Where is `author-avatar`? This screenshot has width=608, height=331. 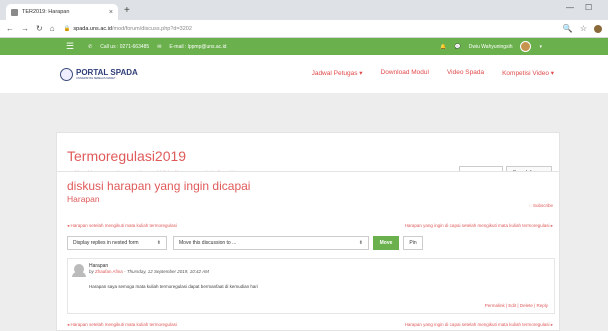
author-avatar is located at coordinates (79, 270).